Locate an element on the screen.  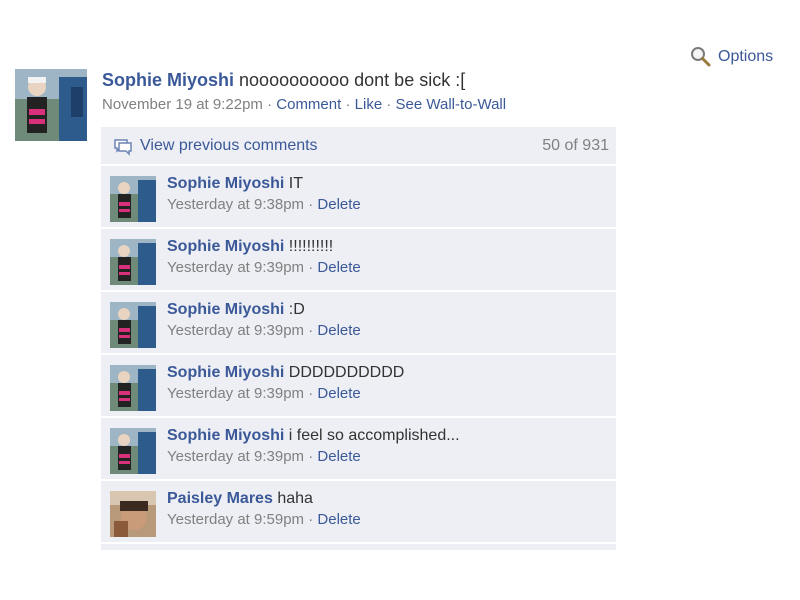
options-button: Options is located at coordinates (731, 57).